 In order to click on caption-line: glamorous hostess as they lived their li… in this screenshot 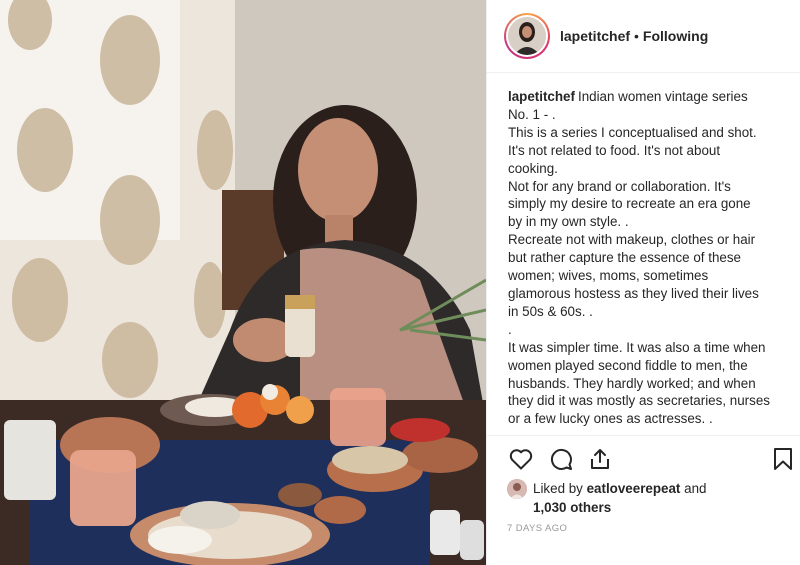, I will do `click(633, 293)`.